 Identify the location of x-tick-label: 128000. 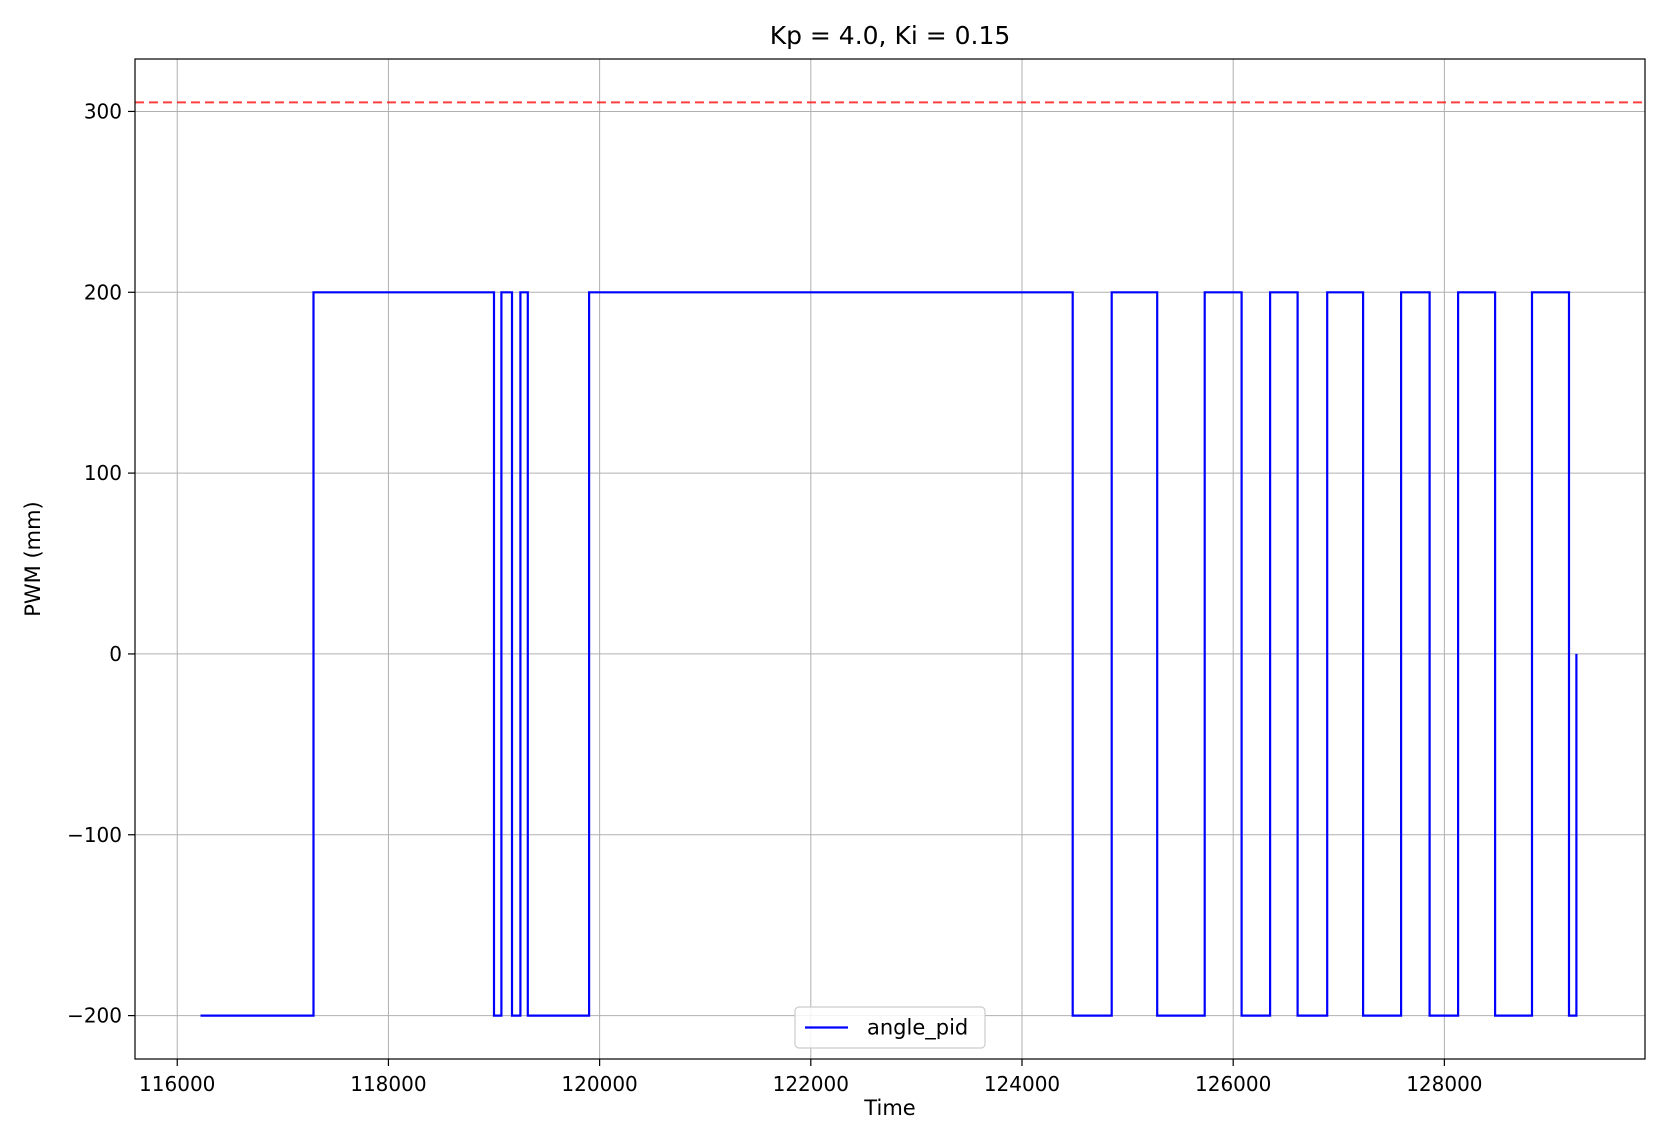
(1444, 1084).